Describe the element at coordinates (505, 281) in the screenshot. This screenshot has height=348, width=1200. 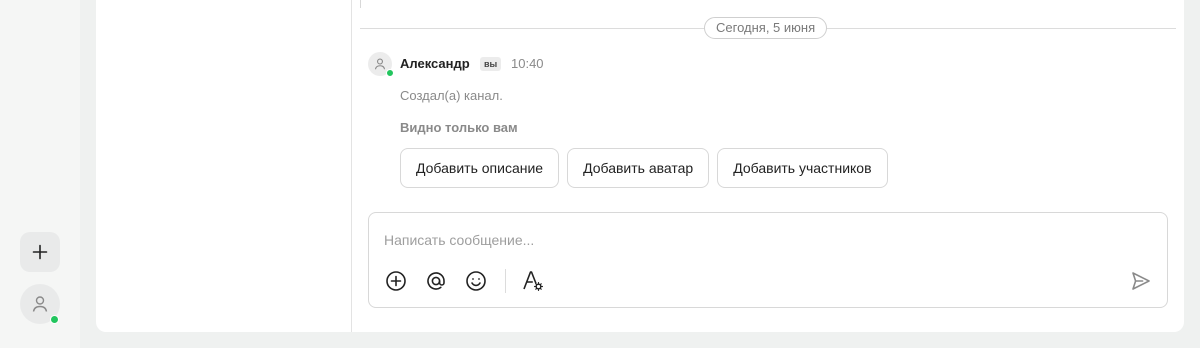
I see `toolbar-divider` at that location.